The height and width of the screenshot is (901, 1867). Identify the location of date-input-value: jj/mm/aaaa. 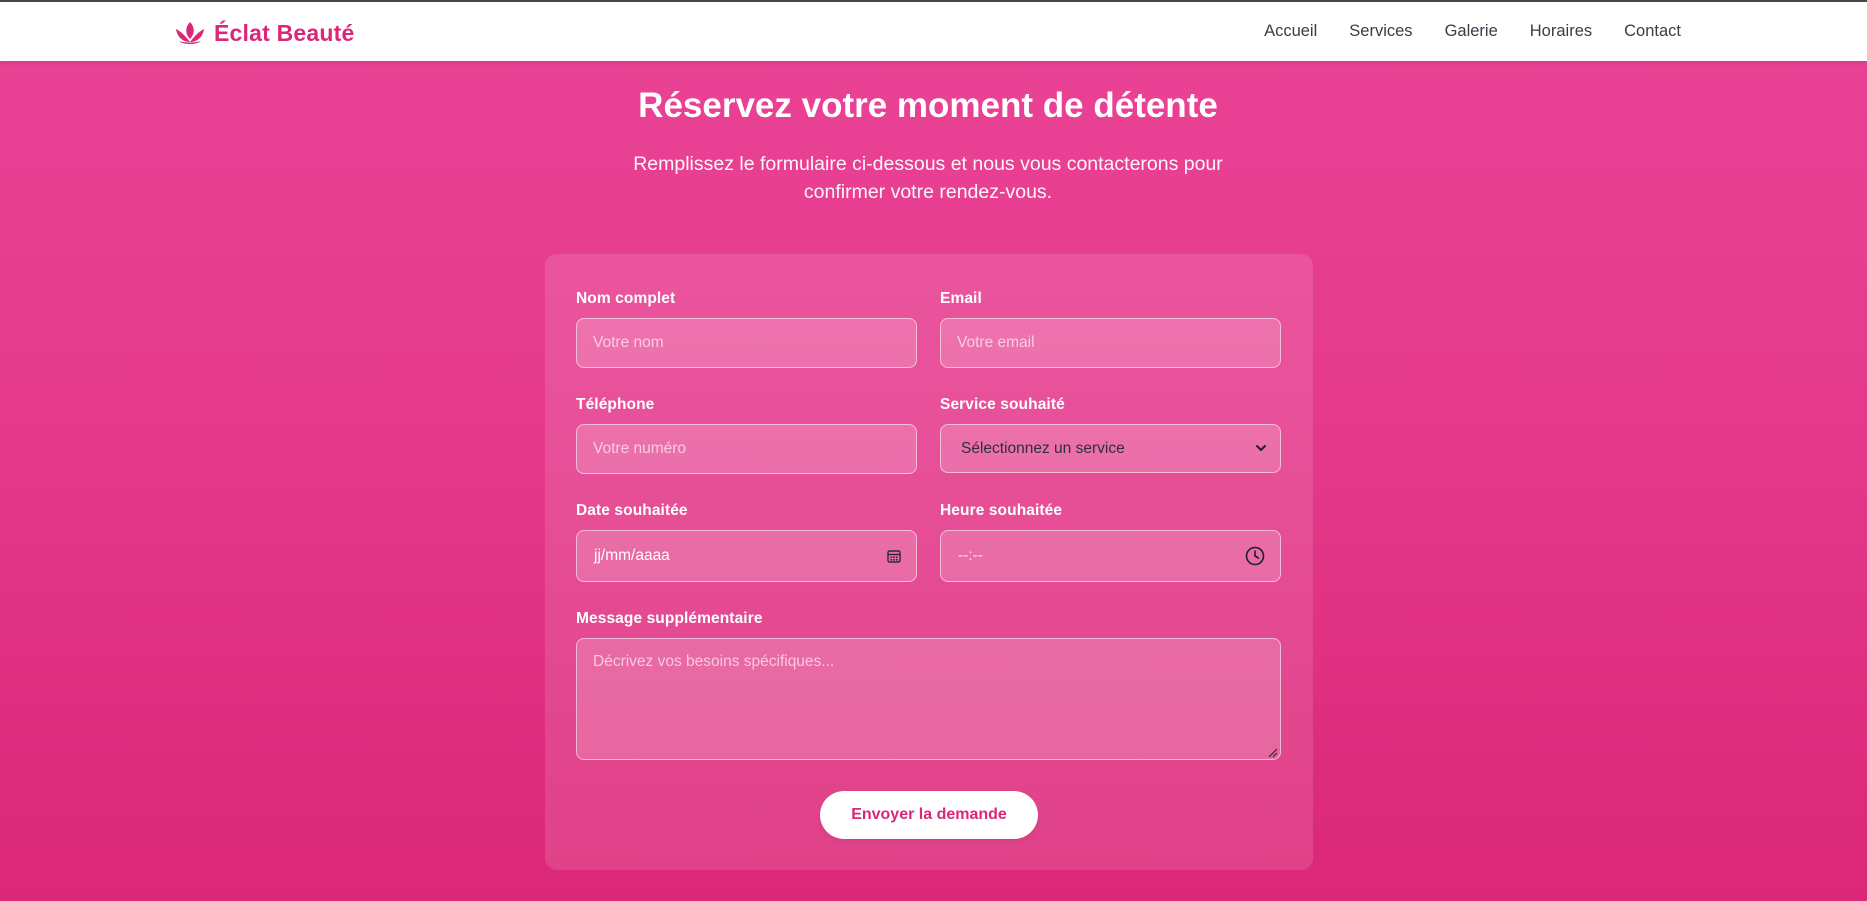
(632, 555).